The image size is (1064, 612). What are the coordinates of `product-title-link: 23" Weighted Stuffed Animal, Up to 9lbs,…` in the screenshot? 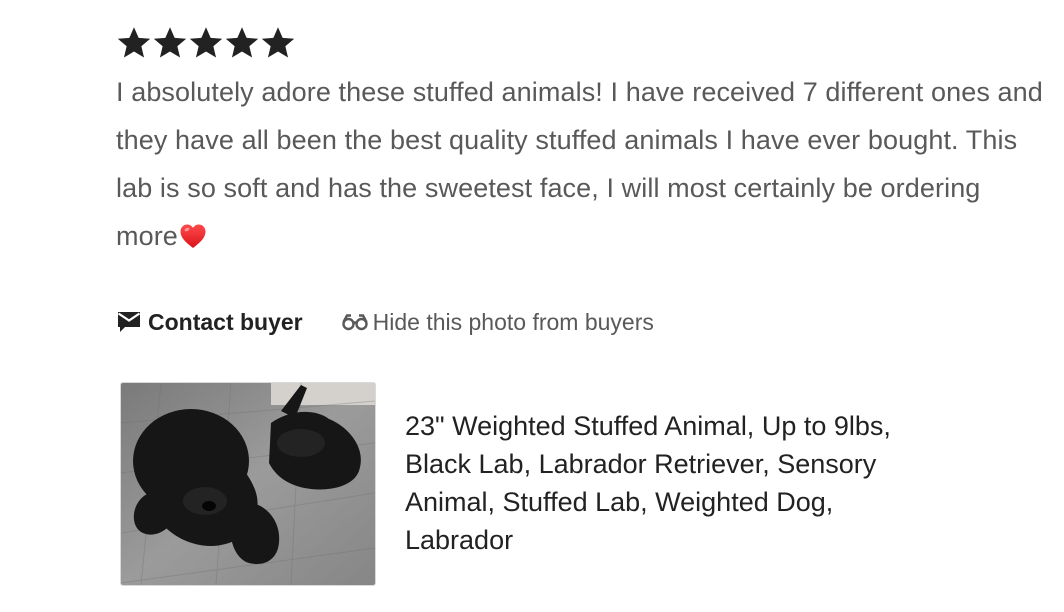 It's located at (650, 496).